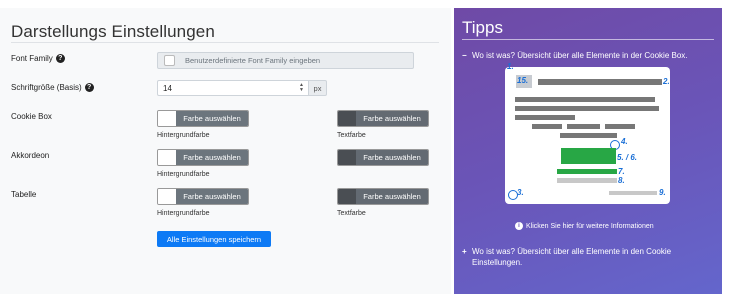 Image resolution: width=733 pixels, height=302 pixels. I want to click on akkordeon-text-color-picker: Farbe auswählen, so click(383, 157).